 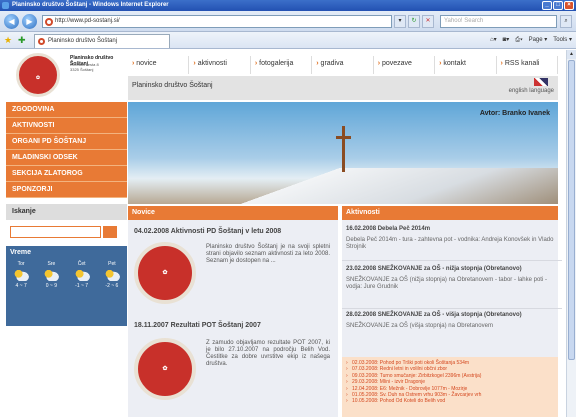 I want to click on close-button: ×, so click(x=569, y=5).